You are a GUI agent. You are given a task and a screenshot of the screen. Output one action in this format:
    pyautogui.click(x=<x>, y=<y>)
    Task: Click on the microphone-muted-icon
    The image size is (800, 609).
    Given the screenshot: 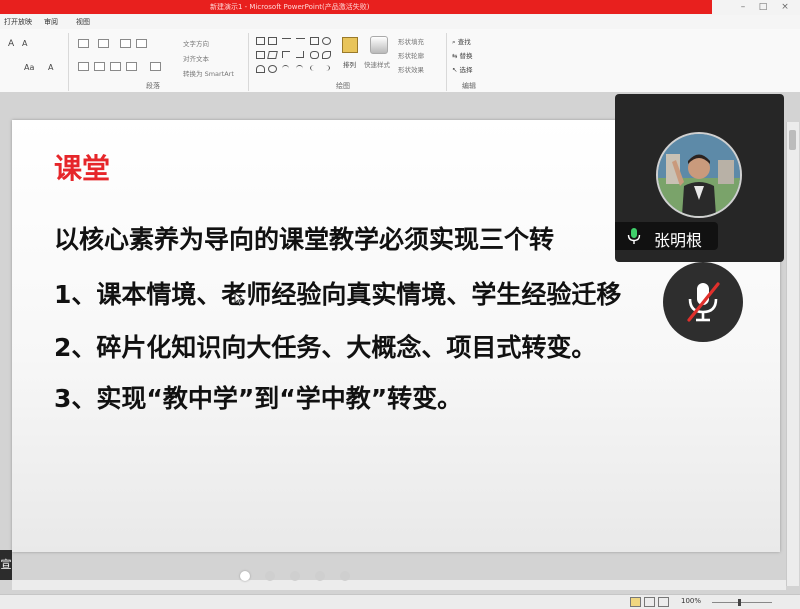 What is the action you would take?
    pyautogui.click(x=703, y=302)
    